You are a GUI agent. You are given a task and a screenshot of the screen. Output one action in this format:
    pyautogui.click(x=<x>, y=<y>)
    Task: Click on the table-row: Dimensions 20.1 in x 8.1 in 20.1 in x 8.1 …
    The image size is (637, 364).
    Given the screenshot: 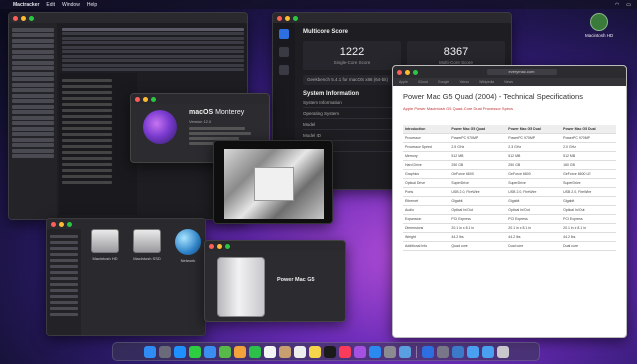 What is the action you would take?
    pyautogui.click(x=509, y=228)
    